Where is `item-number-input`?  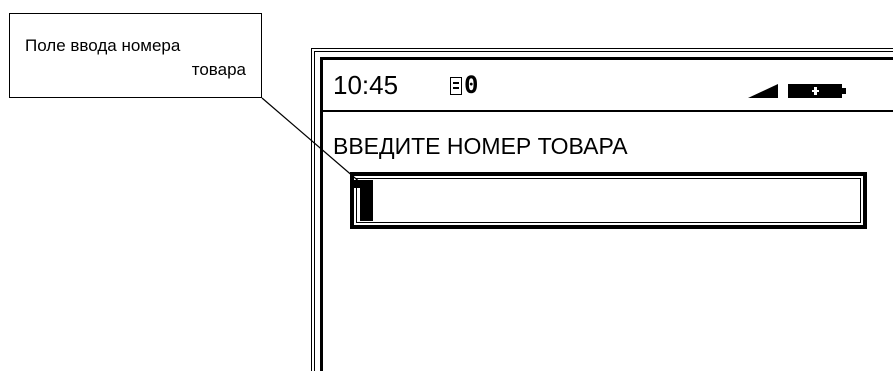
item-number-input is located at coordinates (608, 200).